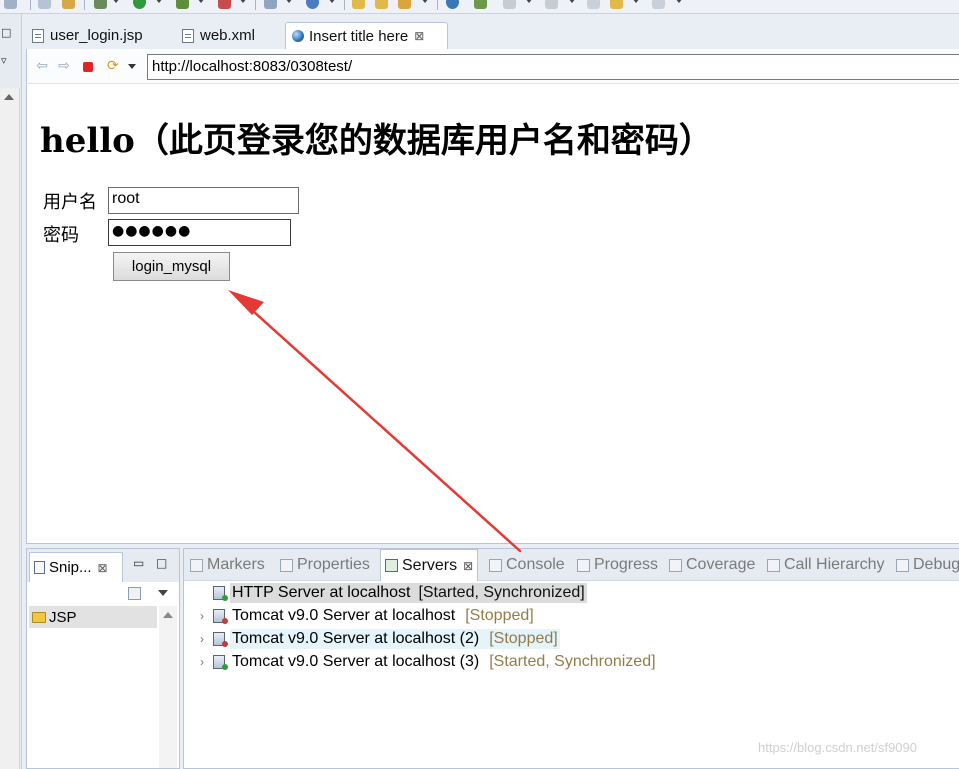 This screenshot has width=959, height=769. What do you see at coordinates (88, 67) in the screenshot?
I see `stop-icon` at bounding box center [88, 67].